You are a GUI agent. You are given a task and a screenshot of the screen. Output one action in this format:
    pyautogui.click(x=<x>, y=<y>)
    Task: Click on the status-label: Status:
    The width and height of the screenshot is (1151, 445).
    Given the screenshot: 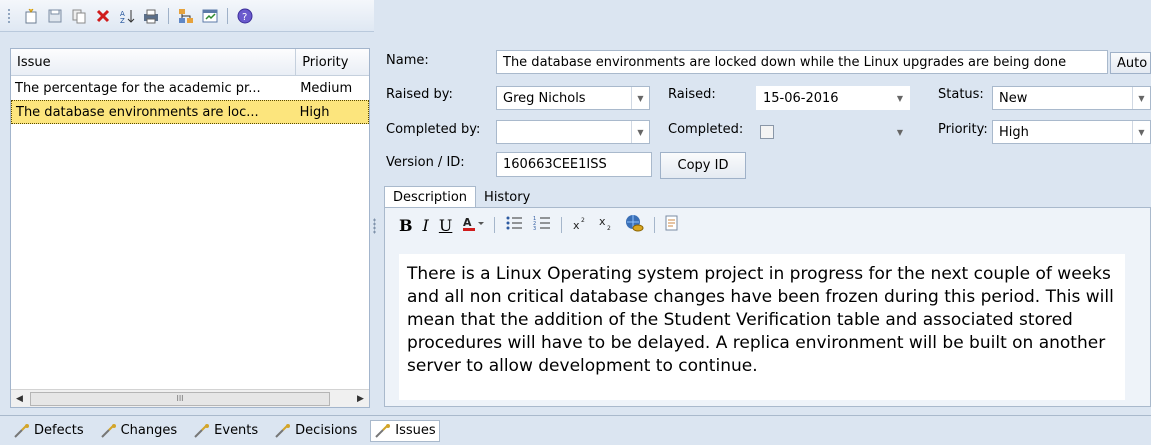 What is the action you would take?
    pyautogui.click(x=961, y=94)
    